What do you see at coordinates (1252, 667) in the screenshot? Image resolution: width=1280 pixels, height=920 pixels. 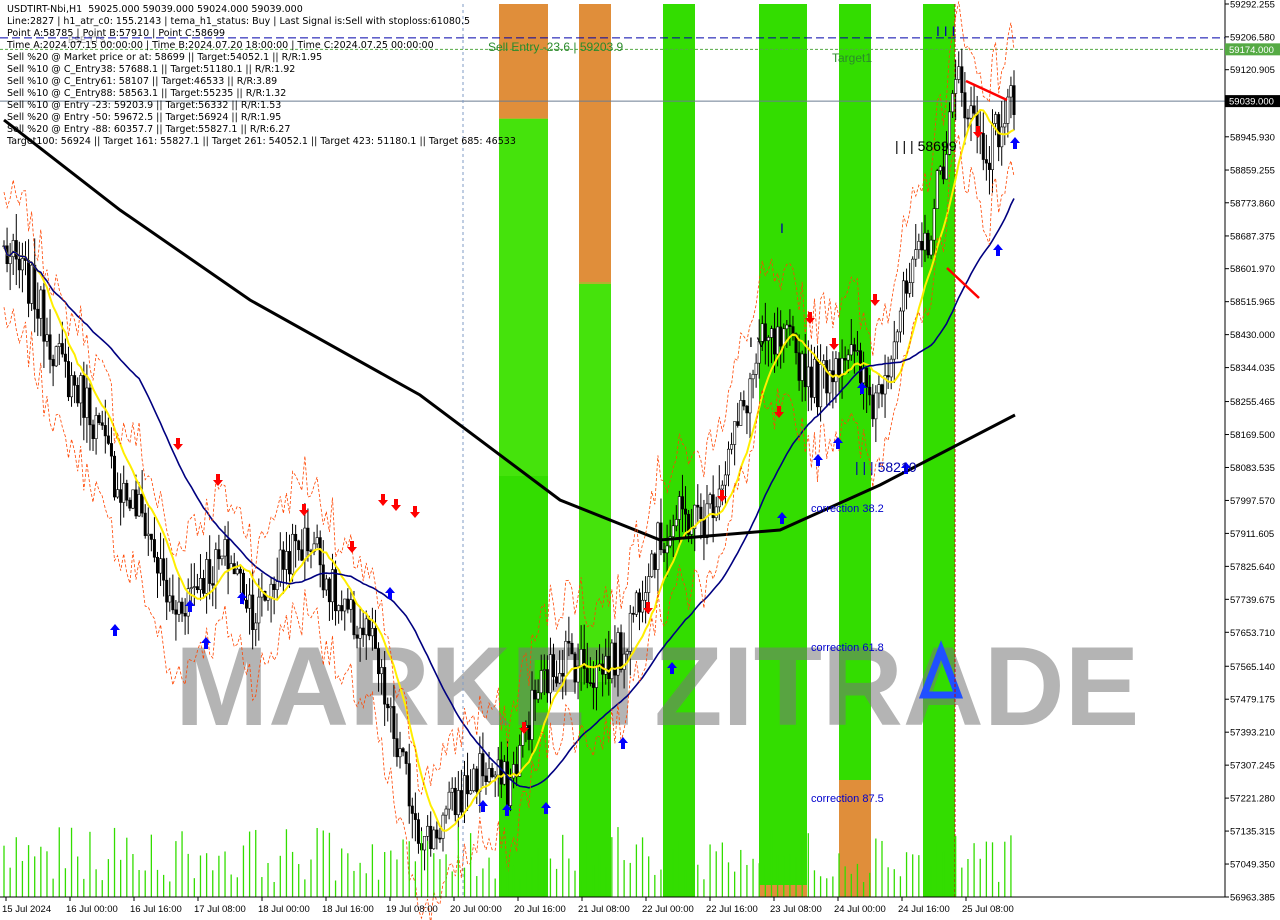 I see `price-tick-label: 57565.140` at bounding box center [1252, 667].